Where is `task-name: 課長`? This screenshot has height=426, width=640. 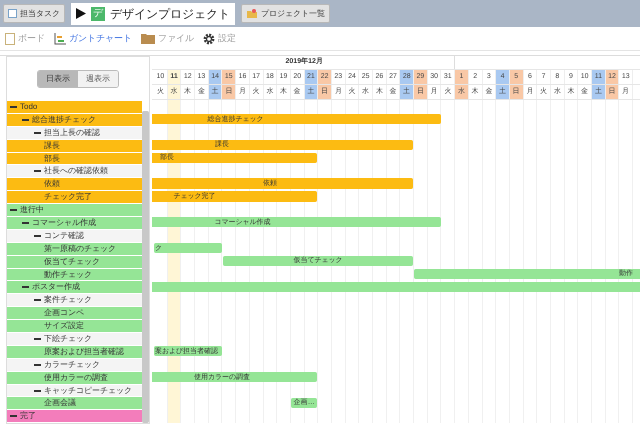
task-name: 課長 is located at coordinates (52, 146).